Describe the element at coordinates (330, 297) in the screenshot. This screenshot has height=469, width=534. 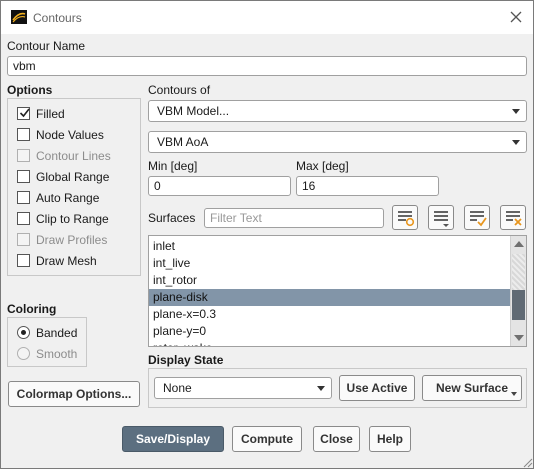
I see `list-item-selected: plane-disk` at that location.